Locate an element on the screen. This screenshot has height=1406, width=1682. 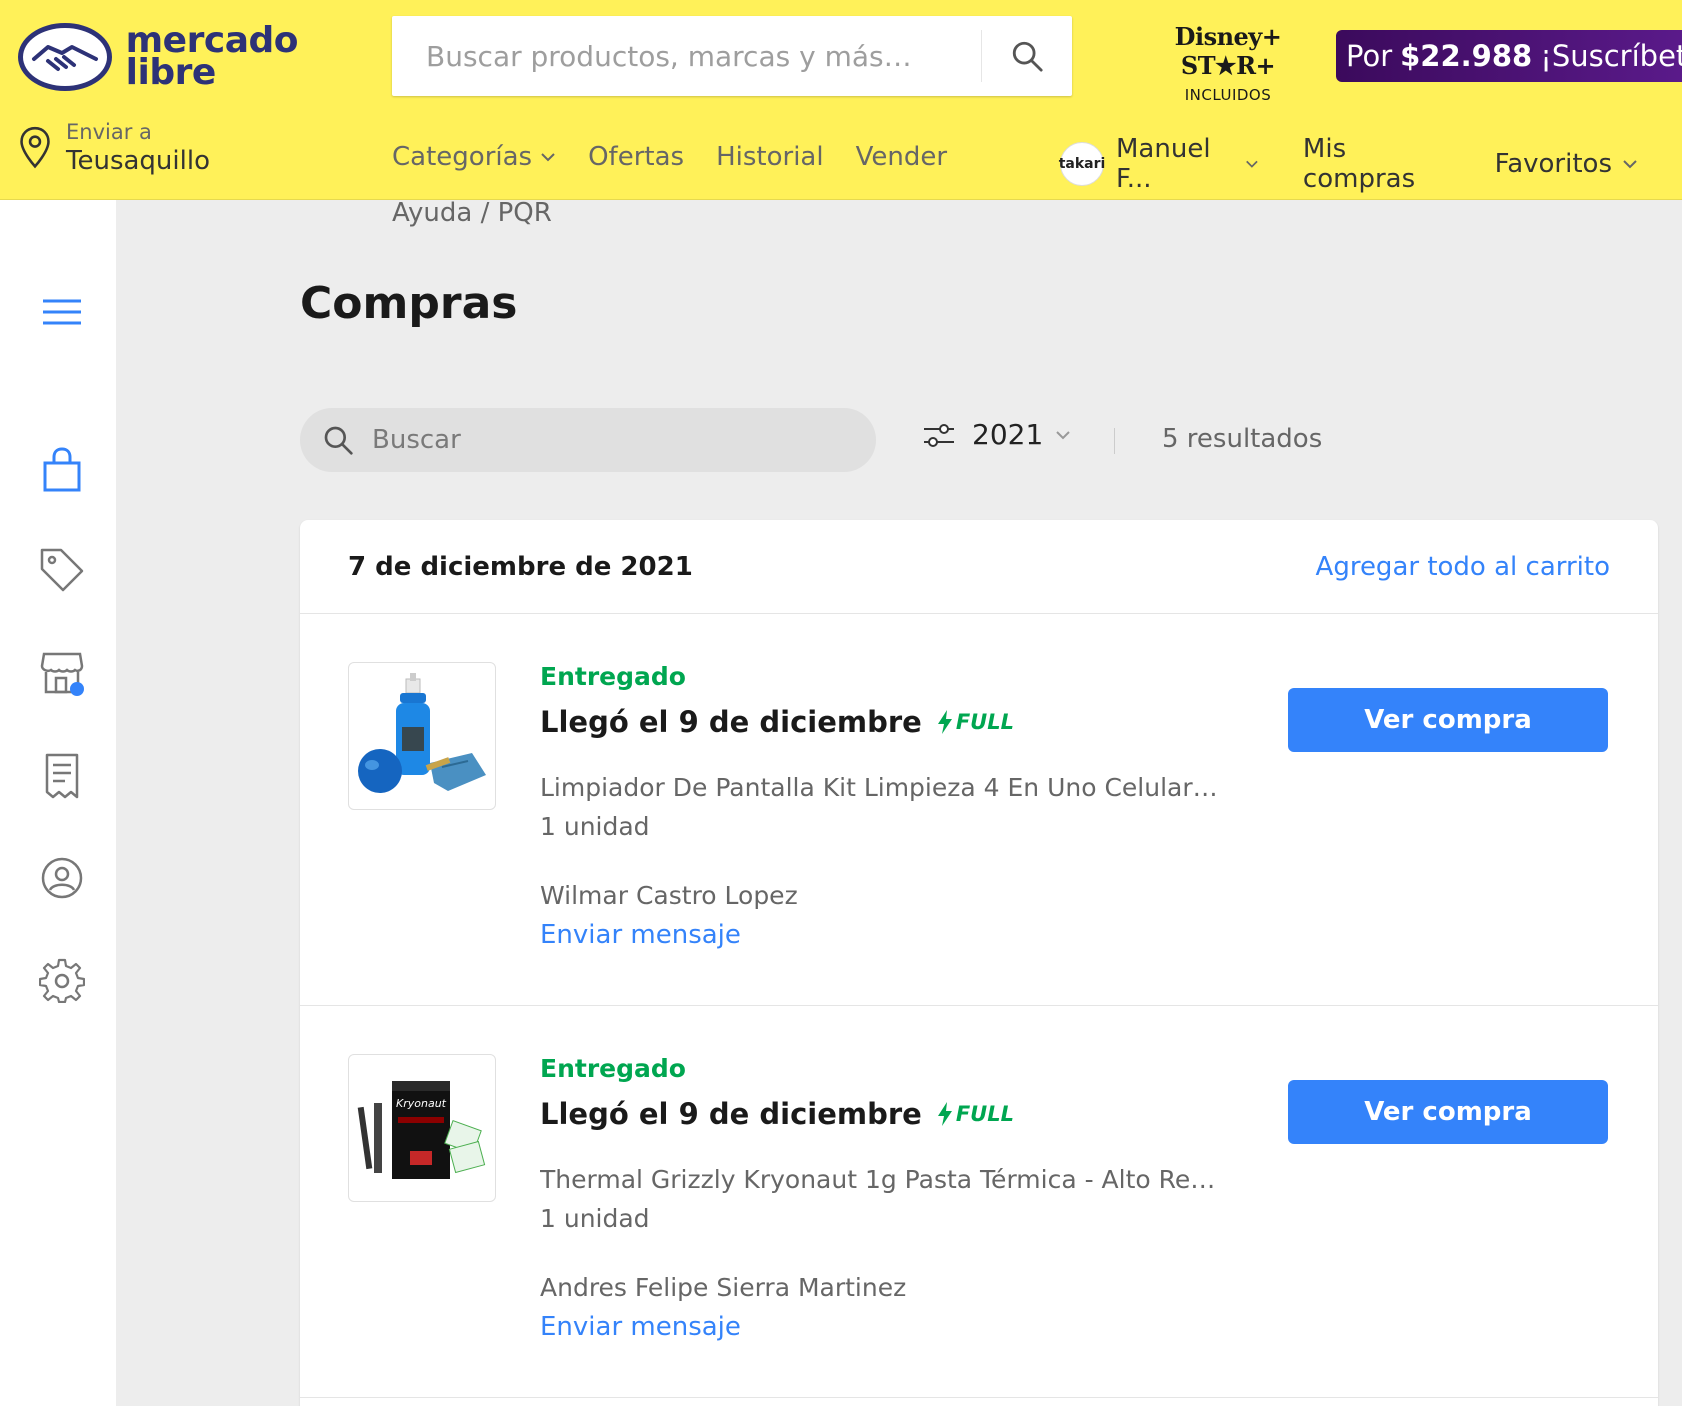
ship-to-location: Enviar a Teusaquillo is located at coordinates (114, 148).